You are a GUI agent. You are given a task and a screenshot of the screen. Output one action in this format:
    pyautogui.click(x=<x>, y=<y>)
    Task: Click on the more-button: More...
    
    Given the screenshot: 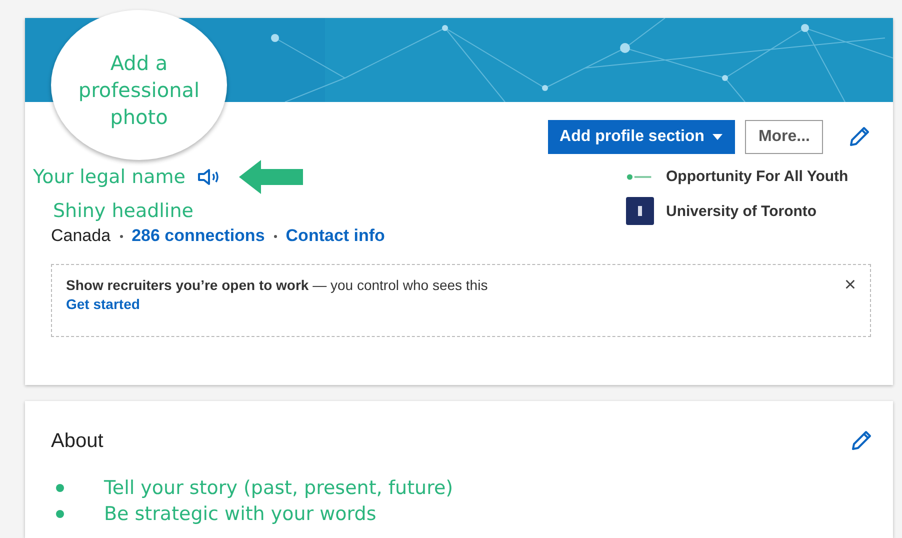 What is the action you would take?
    pyautogui.click(x=784, y=137)
    